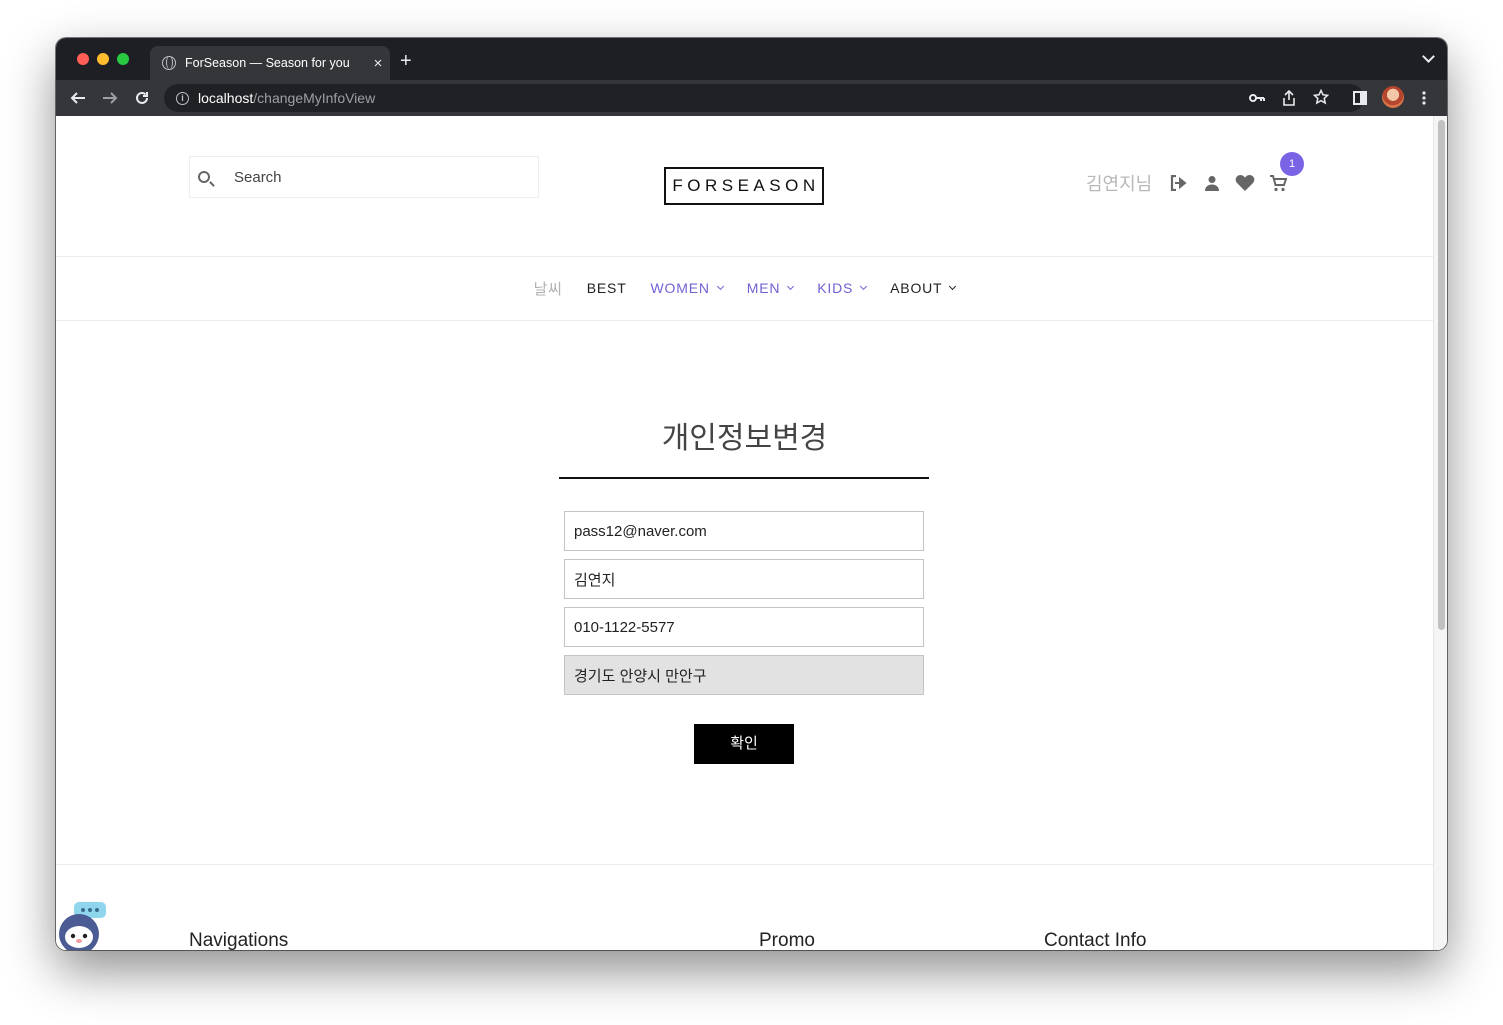 The height and width of the screenshot is (1025, 1503). What do you see at coordinates (82, 925) in the screenshot?
I see `chatbot-icon` at bounding box center [82, 925].